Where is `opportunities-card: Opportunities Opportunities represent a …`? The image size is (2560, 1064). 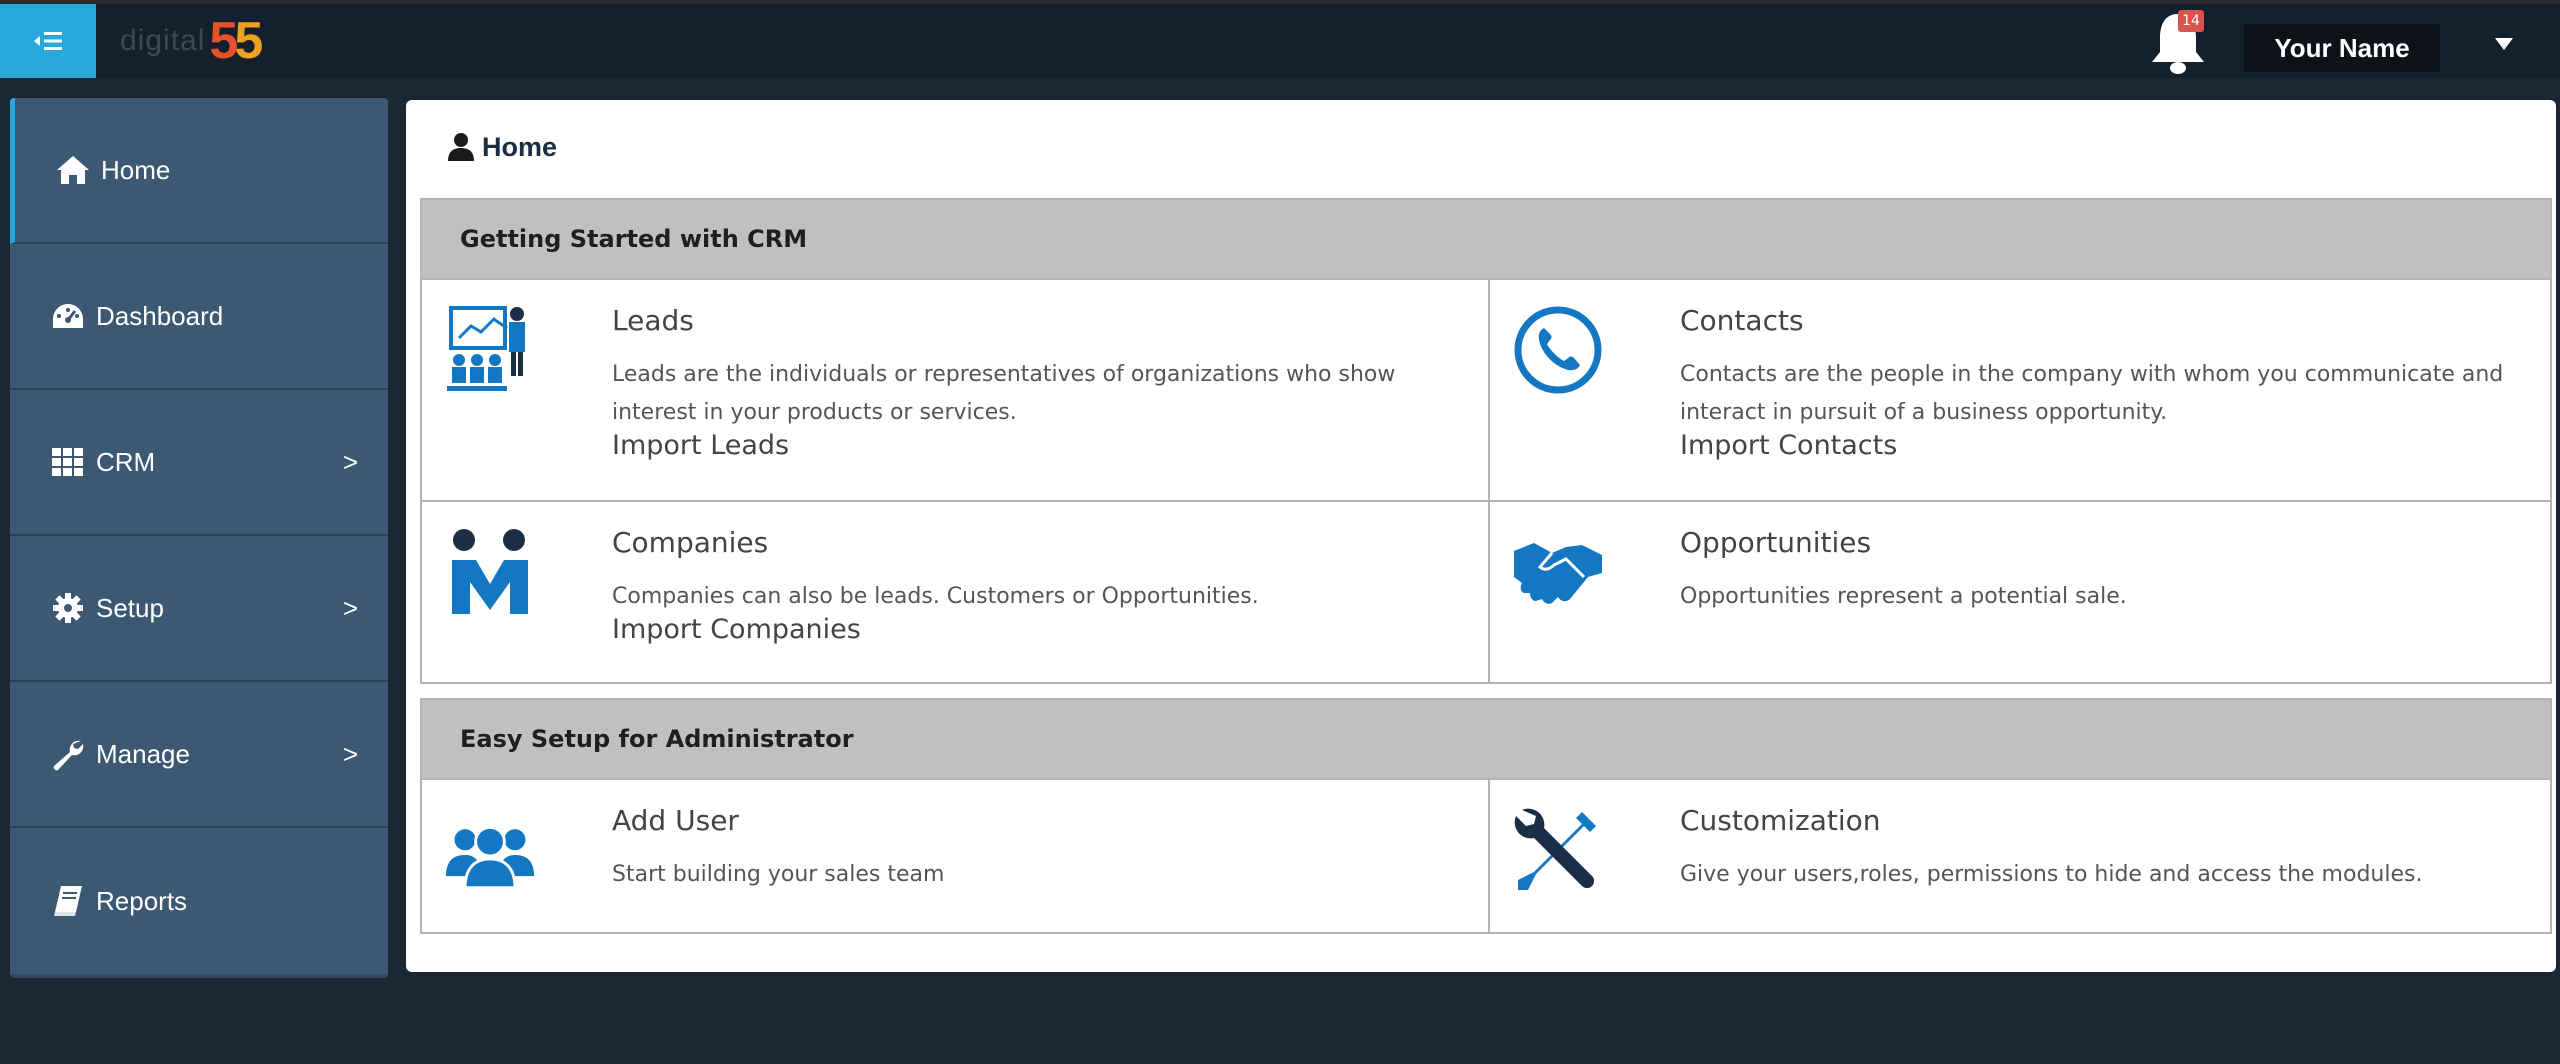
opportunities-card: Opportunities Opportunities represent a … is located at coordinates (2019, 592).